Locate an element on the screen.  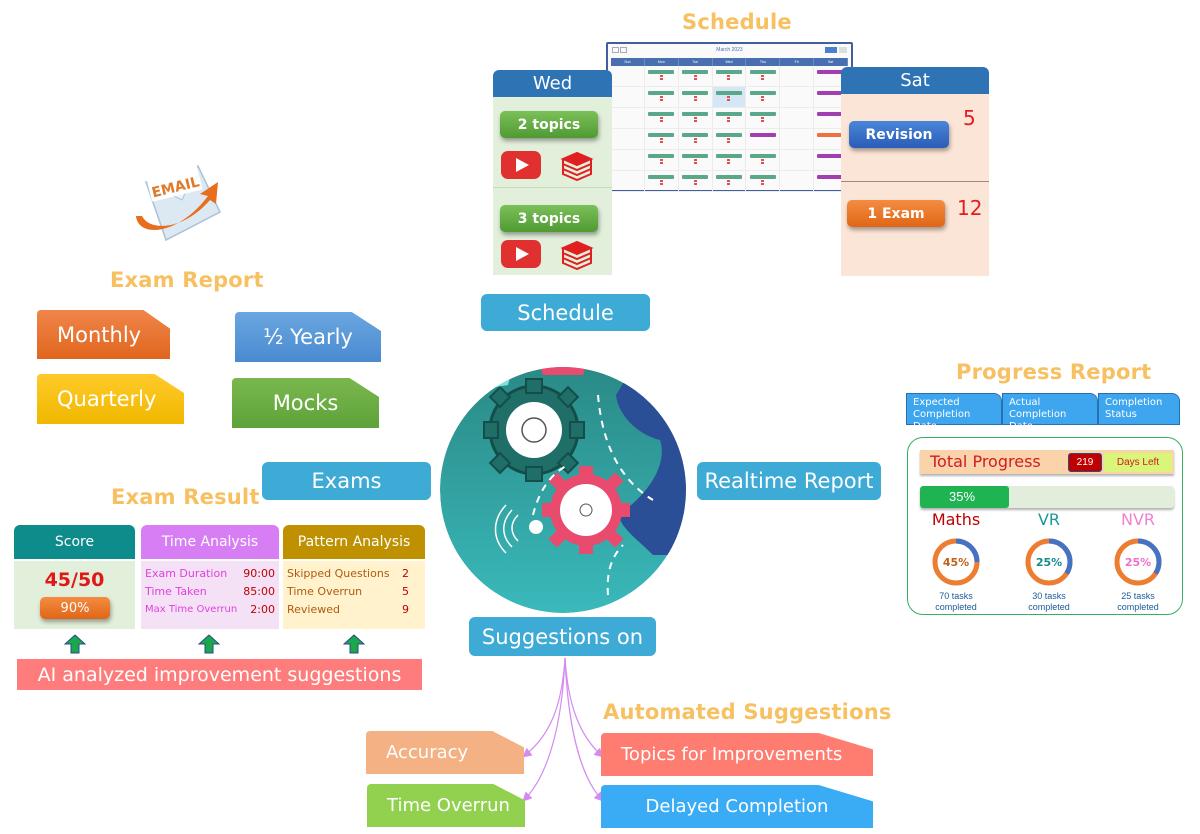
tab-actual-completion-date: Actual Completion Date is located at coordinates (1050, 412).